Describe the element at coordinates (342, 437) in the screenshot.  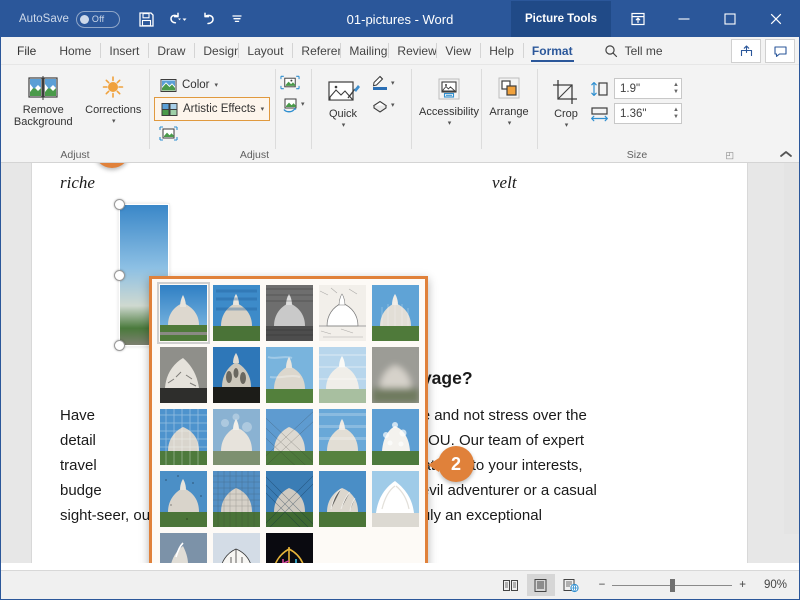
I see `effect-pastels-smooth` at that location.